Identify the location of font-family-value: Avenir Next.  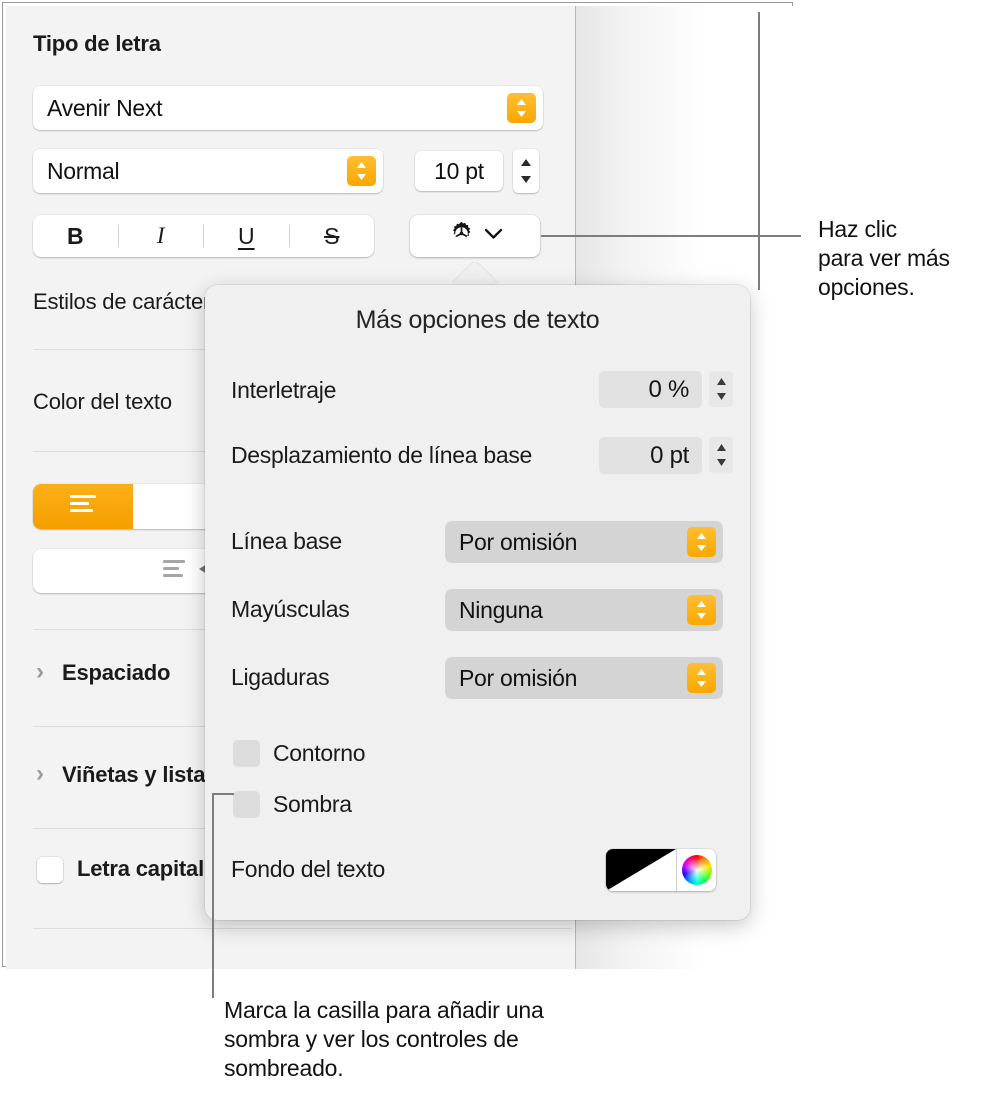
(105, 107).